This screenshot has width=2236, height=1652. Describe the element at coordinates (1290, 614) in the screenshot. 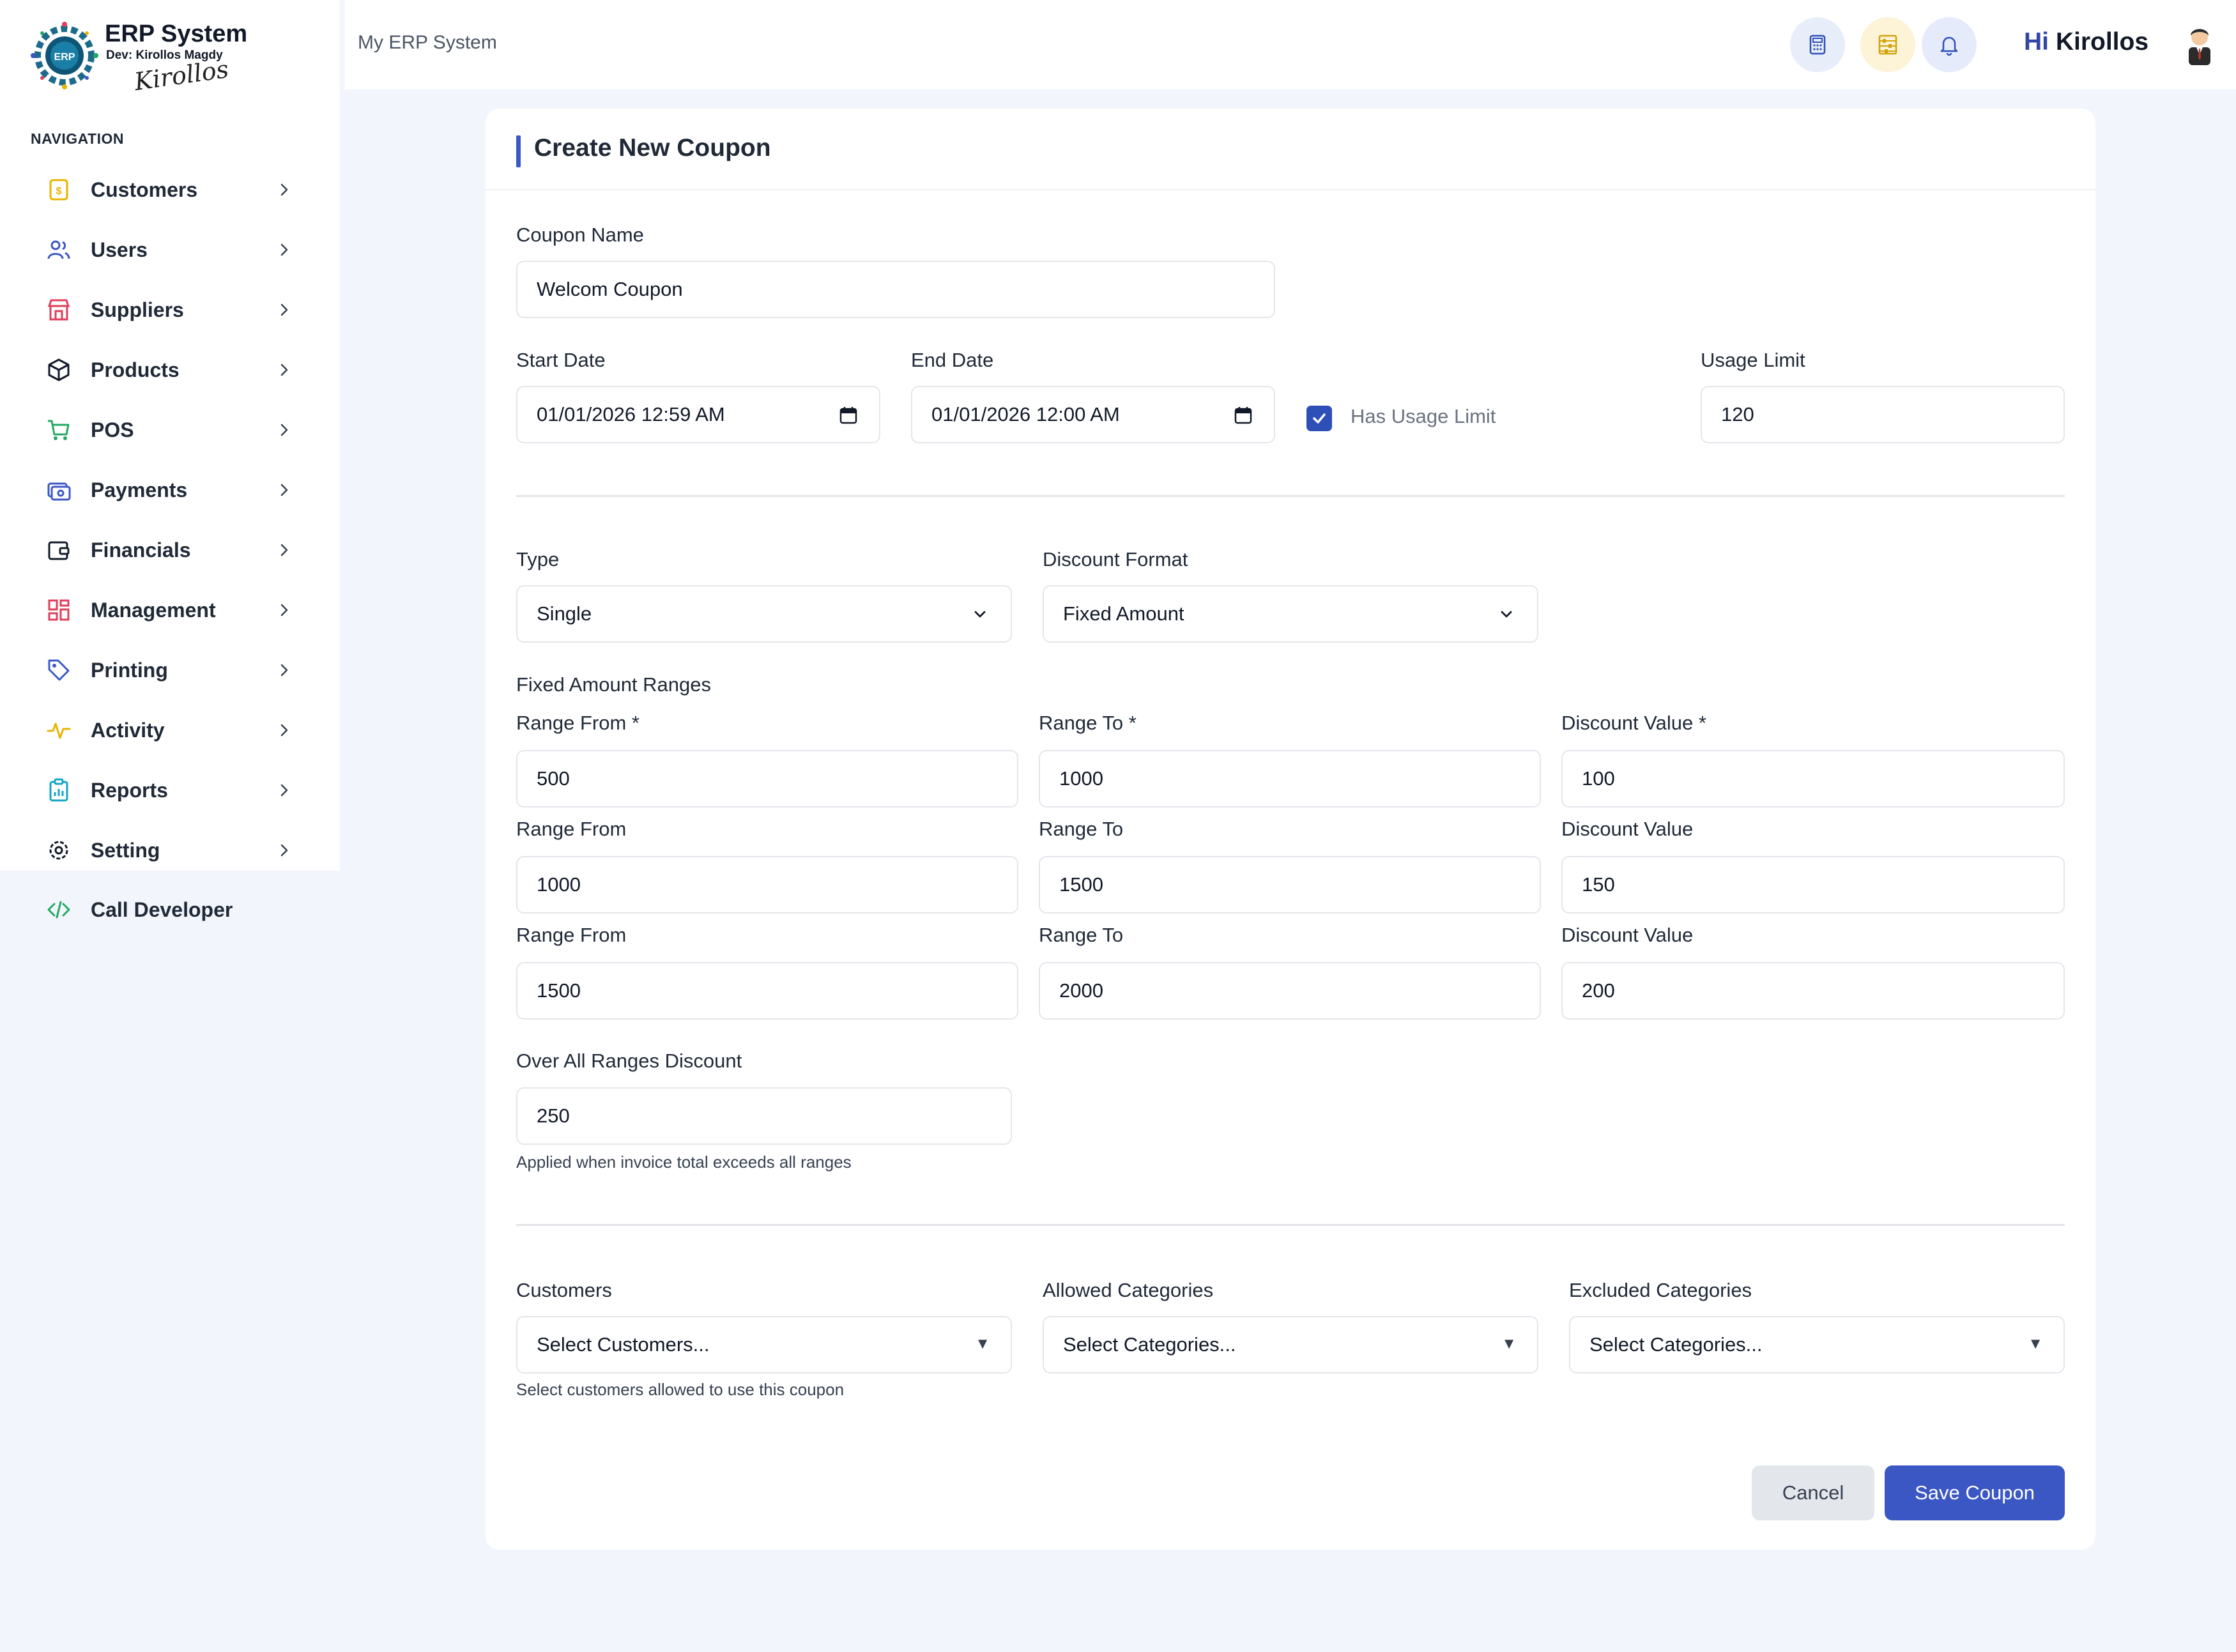

I see `discount-format-select: Fixed Amount` at that location.